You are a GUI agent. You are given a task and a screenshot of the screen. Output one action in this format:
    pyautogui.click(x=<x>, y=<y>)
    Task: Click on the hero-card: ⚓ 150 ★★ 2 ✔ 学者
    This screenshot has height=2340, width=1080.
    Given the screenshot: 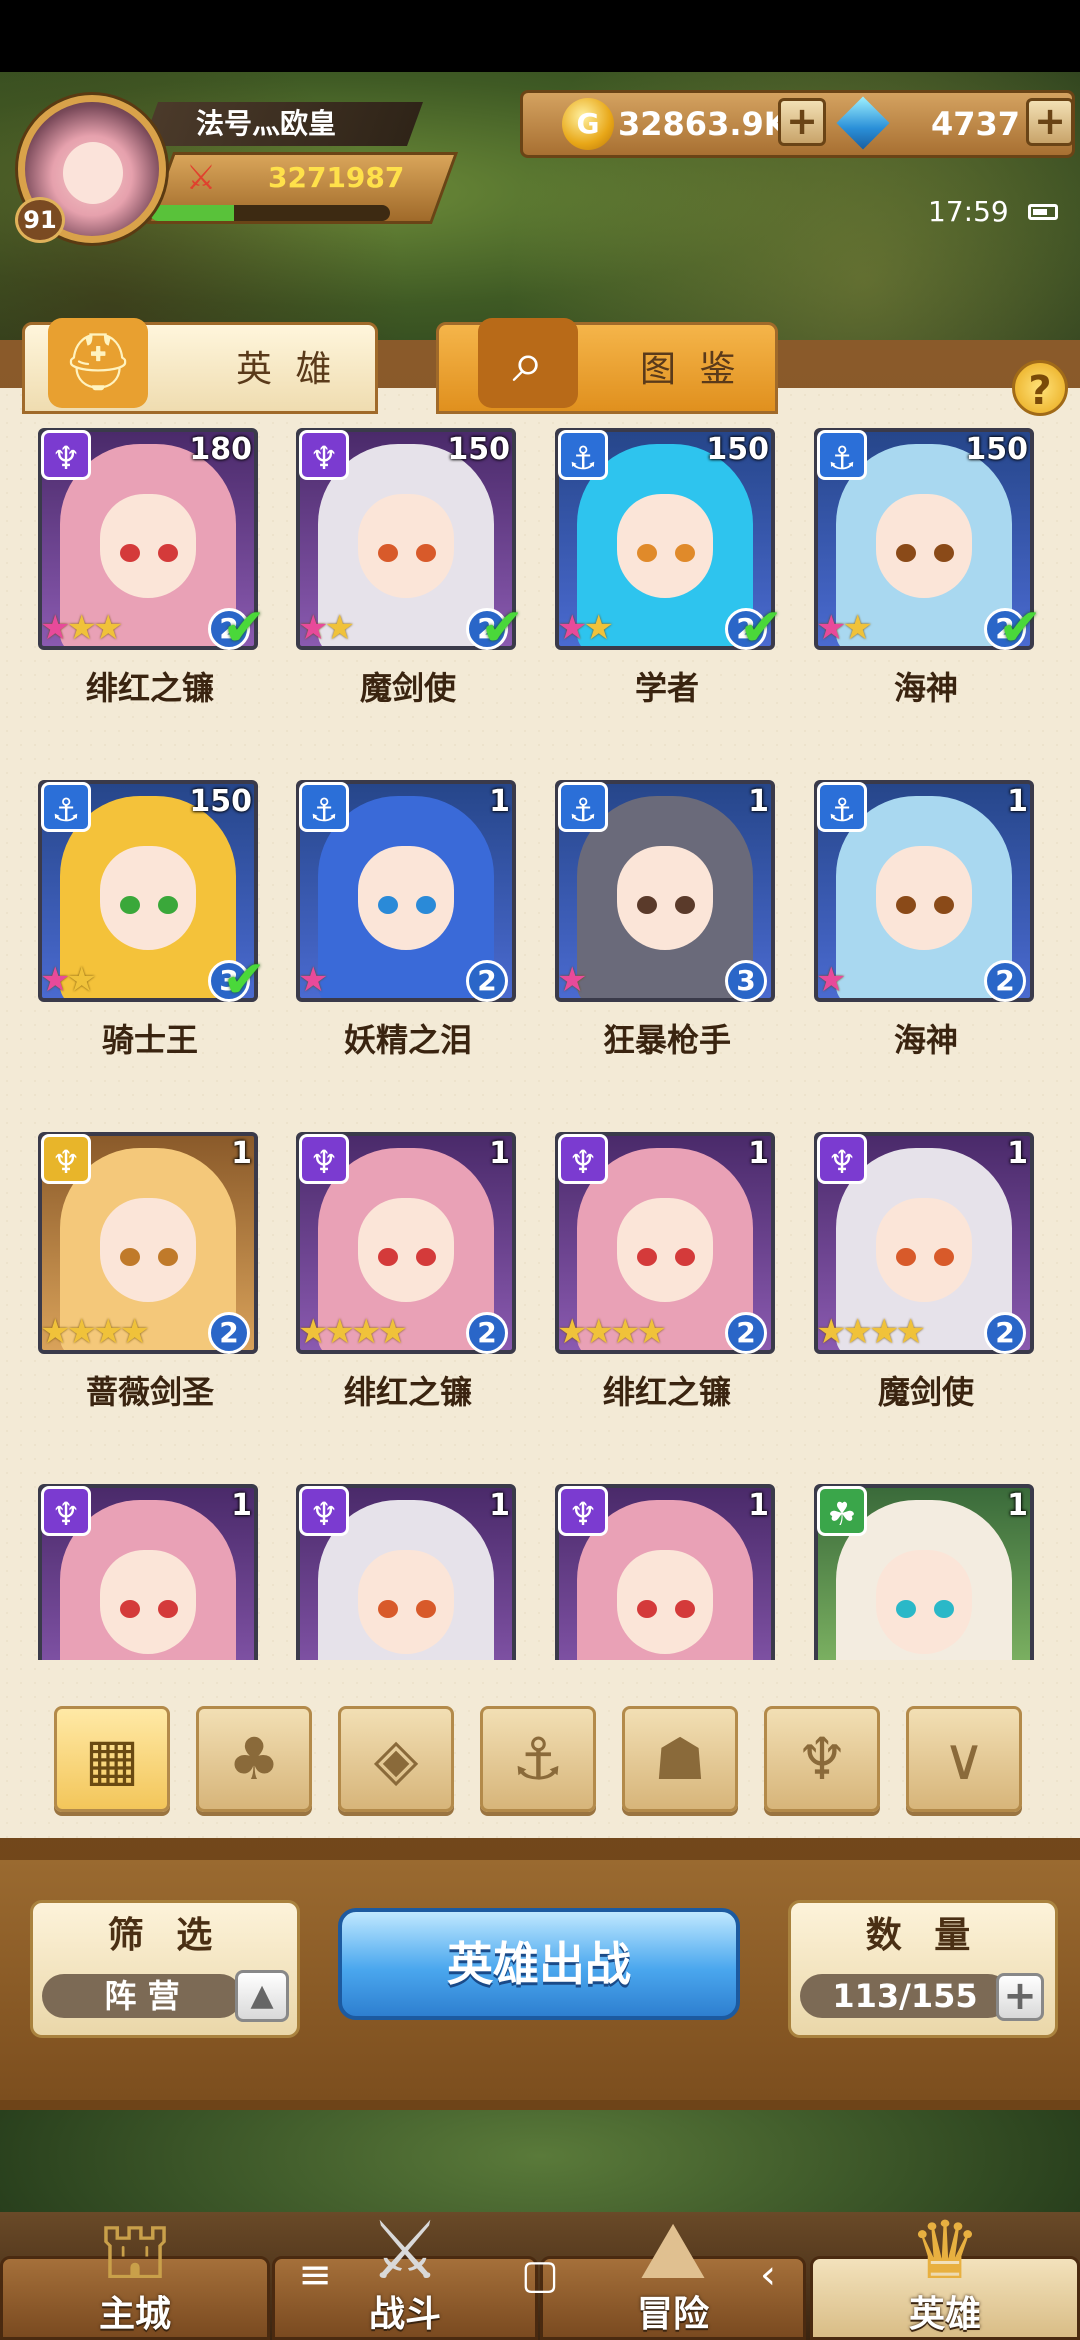 What is the action you would take?
    pyautogui.click(x=669, y=567)
    